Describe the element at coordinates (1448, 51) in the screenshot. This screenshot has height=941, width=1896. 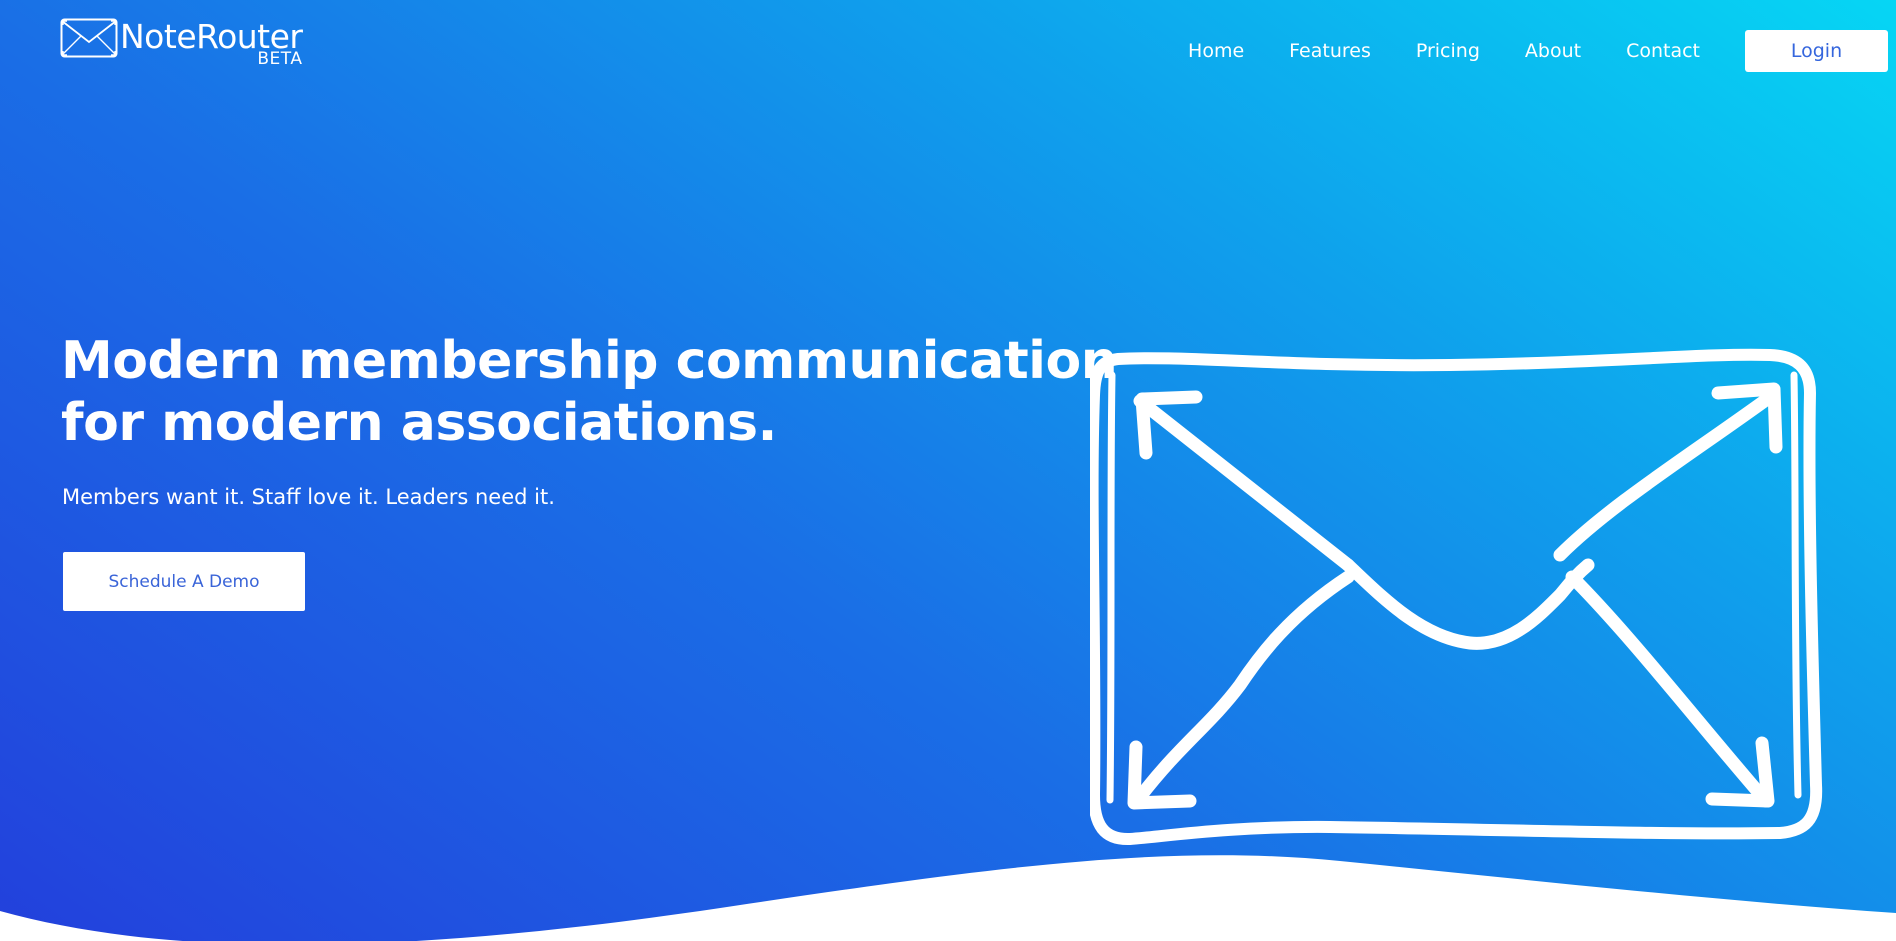
I see `nav-pricing: Pricing` at that location.